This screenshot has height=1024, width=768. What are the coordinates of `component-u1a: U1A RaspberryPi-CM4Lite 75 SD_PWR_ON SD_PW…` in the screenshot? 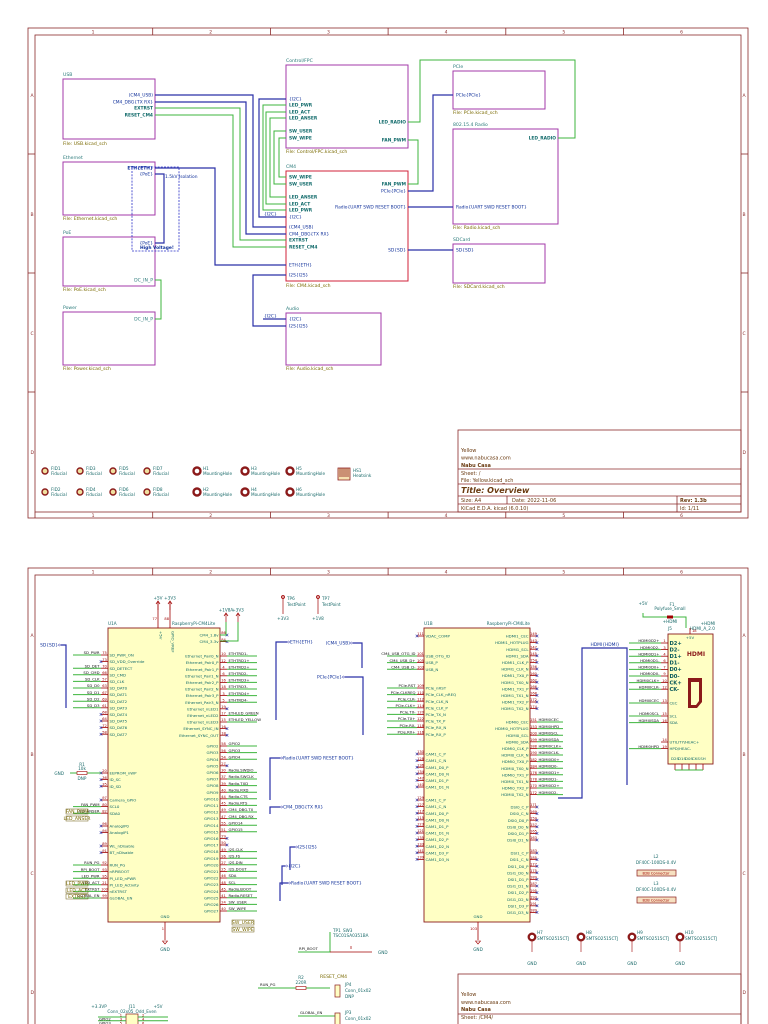 It's located at (167, 772).